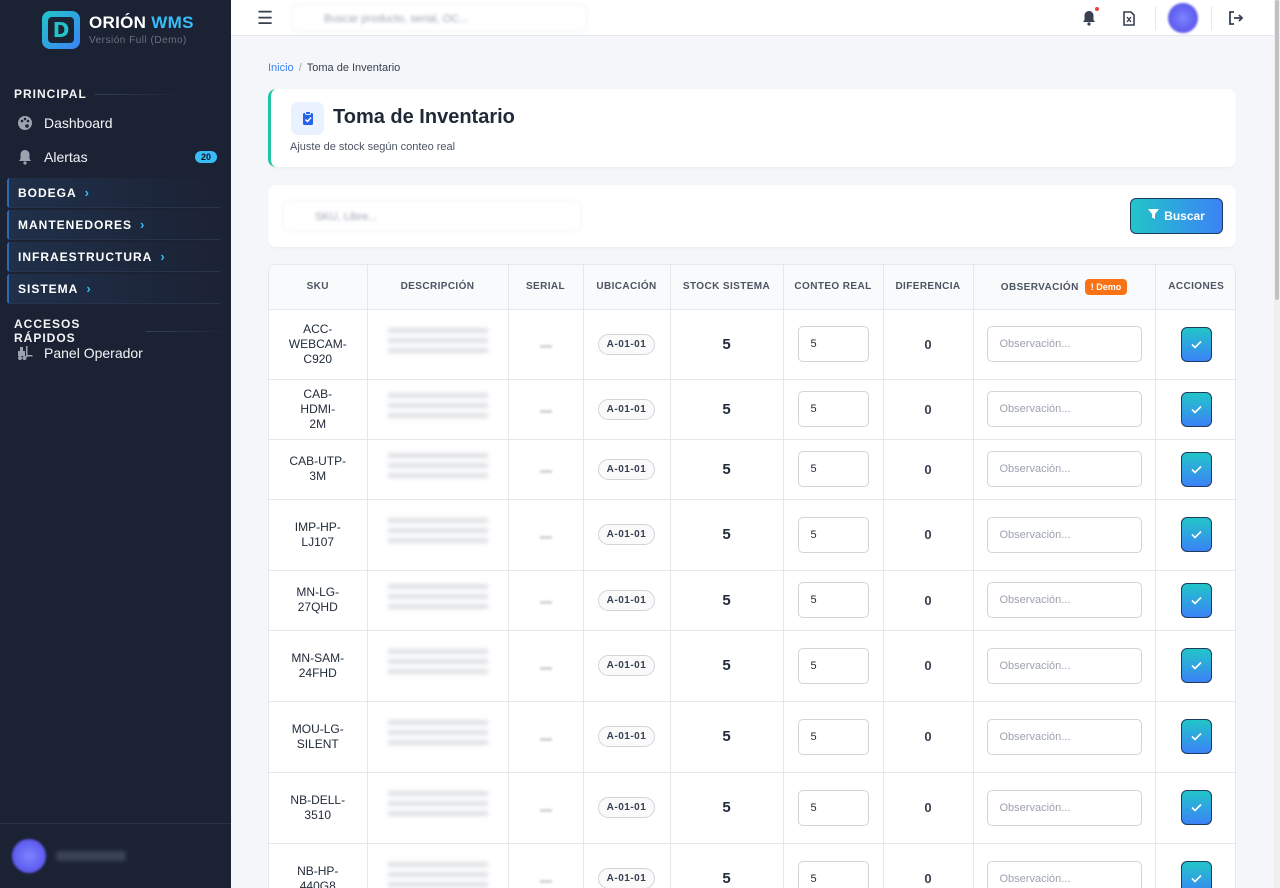 This screenshot has height=888, width=1280. I want to click on sku-text-line: CAB-HDMI-, so click(318, 401).